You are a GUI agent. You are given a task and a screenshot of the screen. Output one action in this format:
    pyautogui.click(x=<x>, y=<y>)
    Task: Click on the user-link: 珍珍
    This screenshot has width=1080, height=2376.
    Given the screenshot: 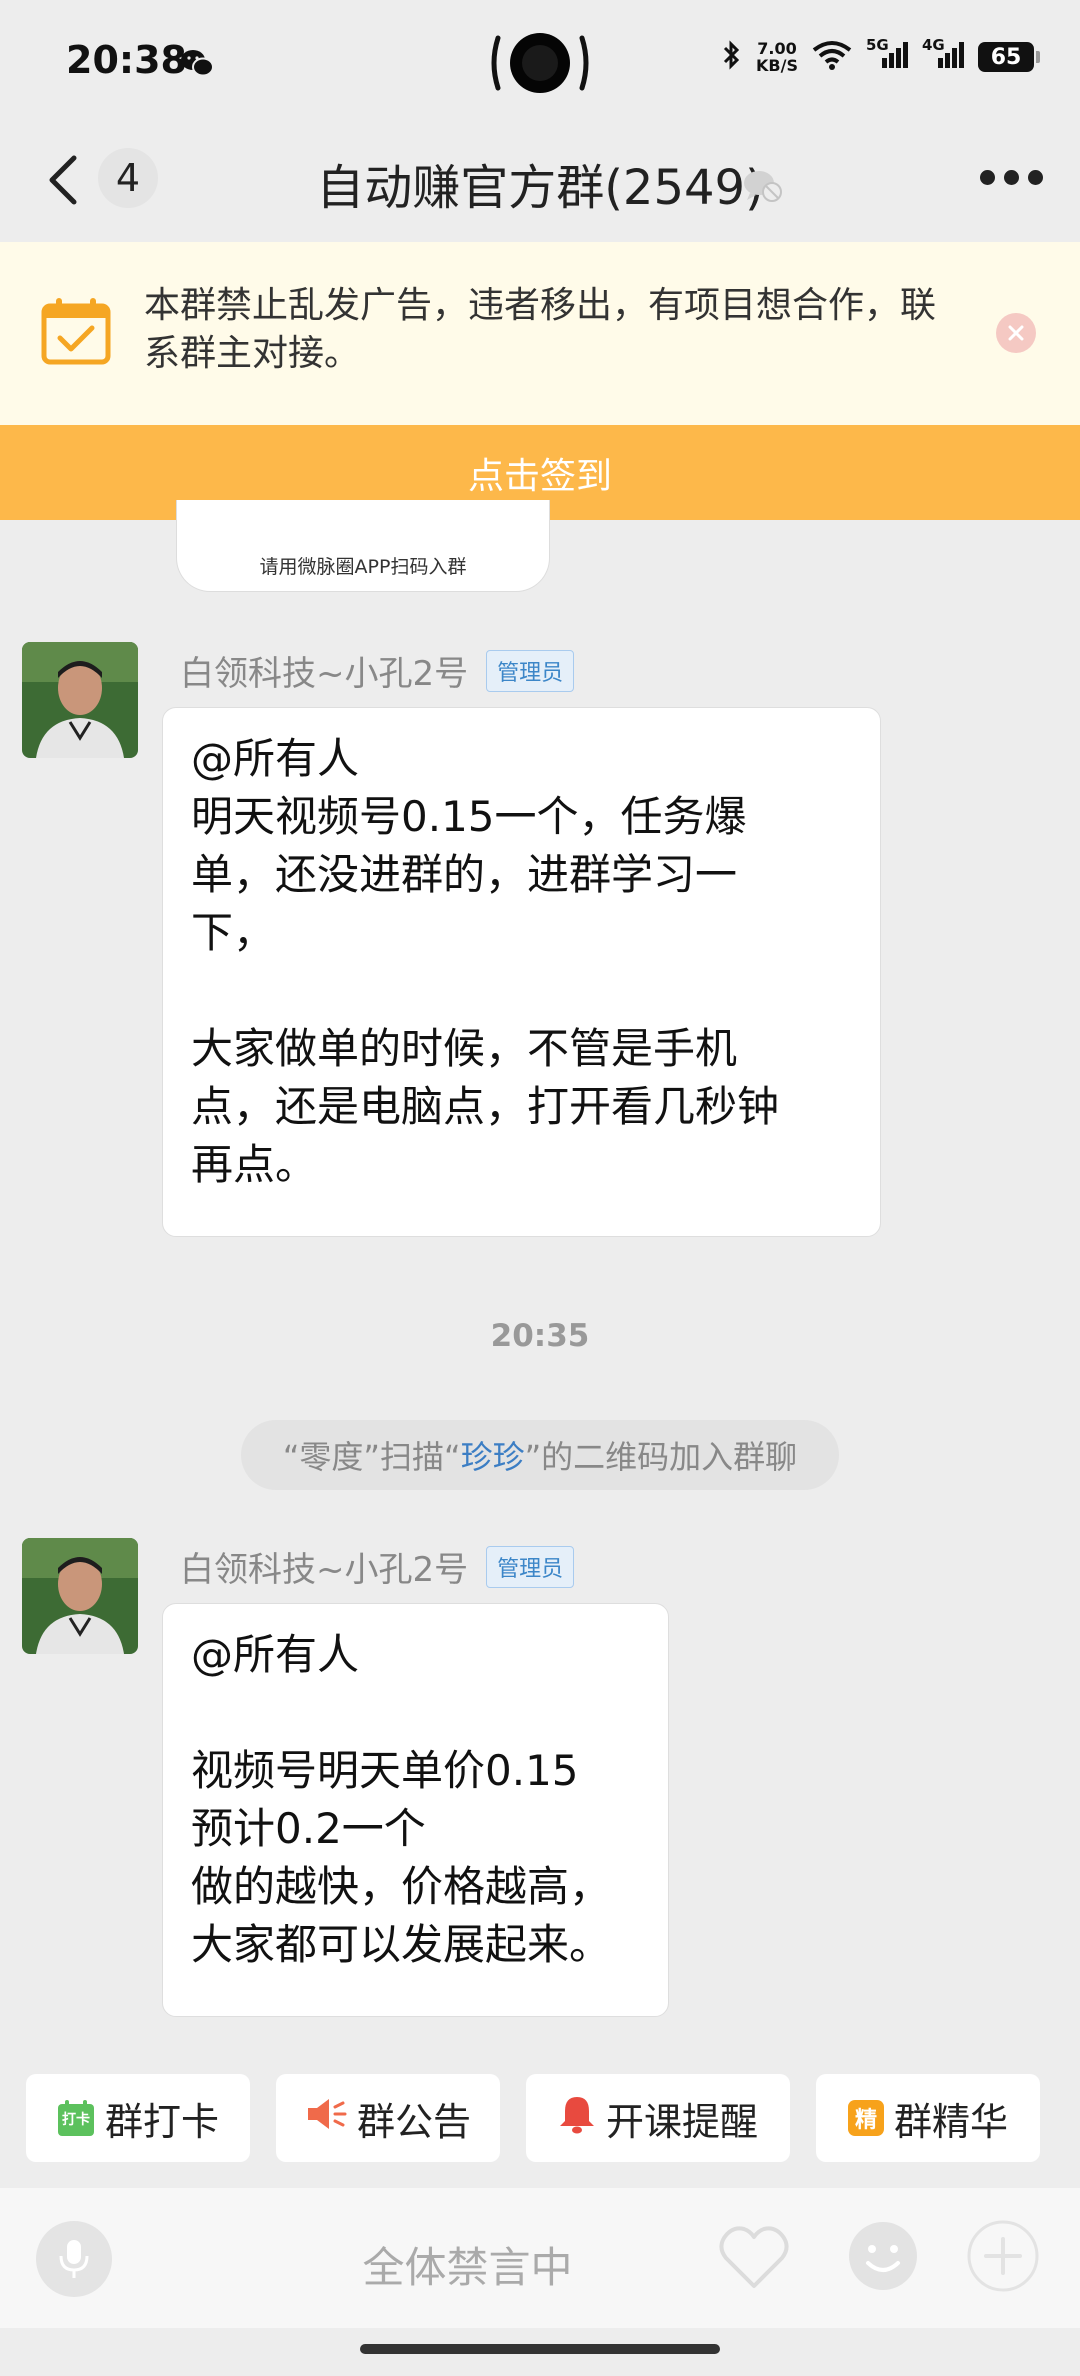 What is the action you would take?
    pyautogui.click(x=493, y=1455)
    